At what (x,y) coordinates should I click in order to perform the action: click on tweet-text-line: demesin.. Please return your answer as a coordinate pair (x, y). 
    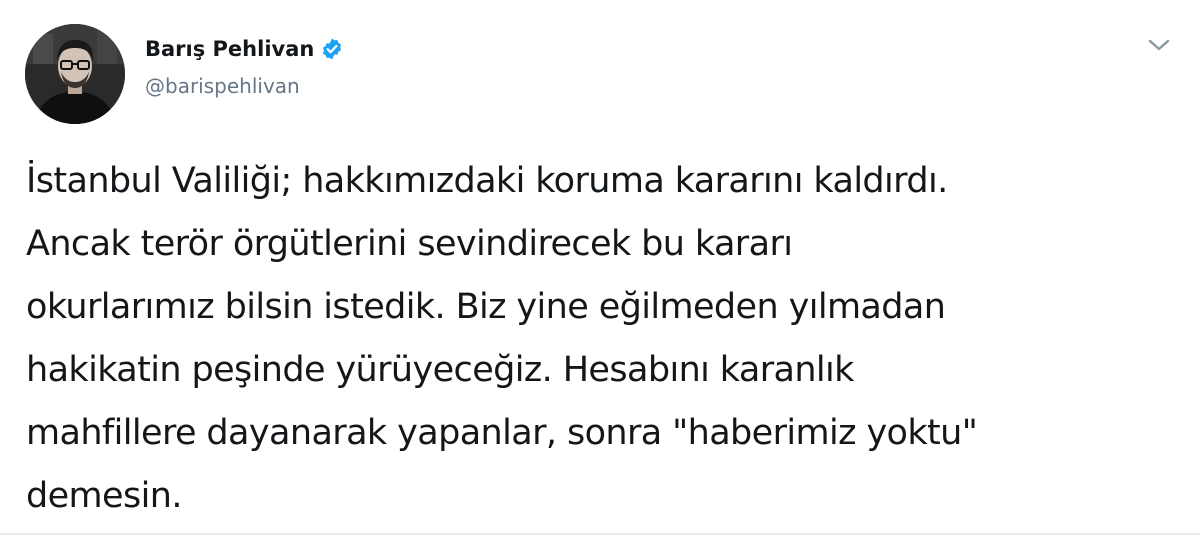
    Looking at the image, I should click on (104, 496).